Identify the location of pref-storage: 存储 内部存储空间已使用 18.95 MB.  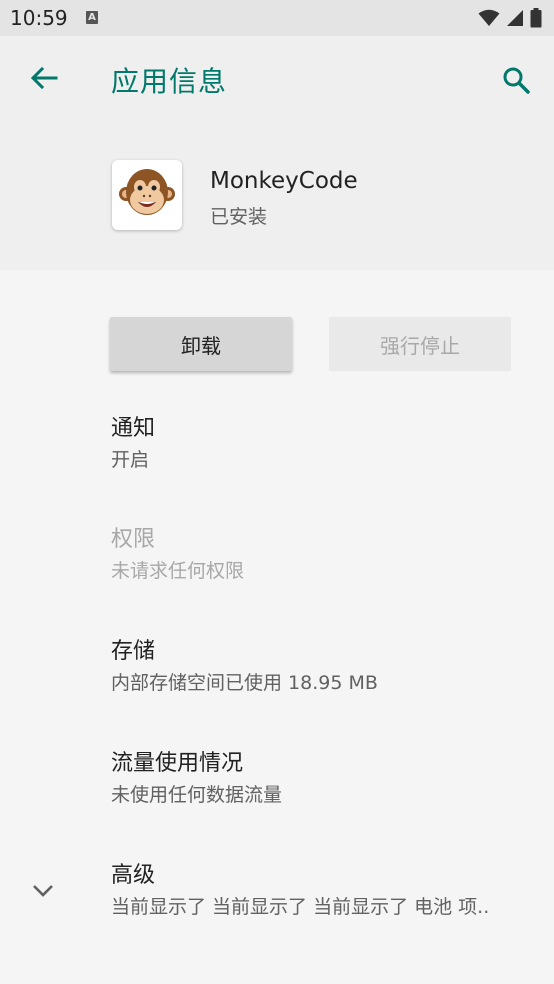
(244, 667).